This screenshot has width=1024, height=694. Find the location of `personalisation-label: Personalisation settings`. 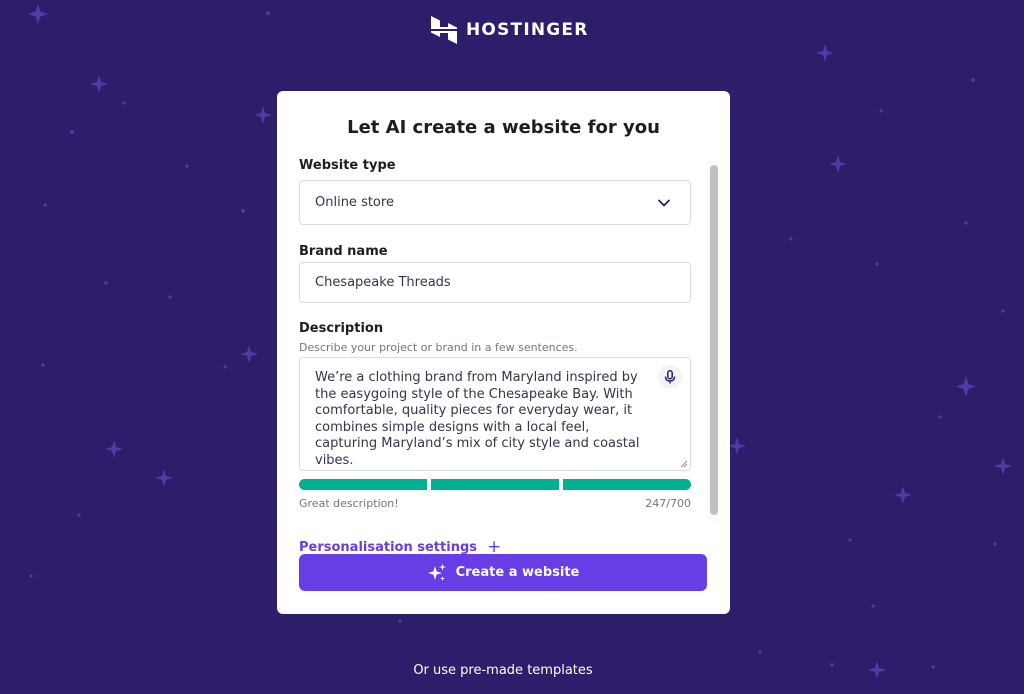

personalisation-label: Personalisation settings is located at coordinates (388, 547).